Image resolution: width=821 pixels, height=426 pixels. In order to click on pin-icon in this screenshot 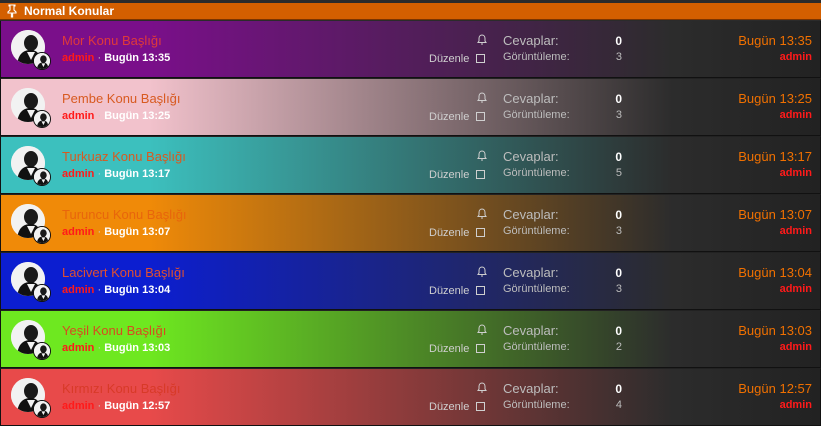, I will do `click(12, 11)`.